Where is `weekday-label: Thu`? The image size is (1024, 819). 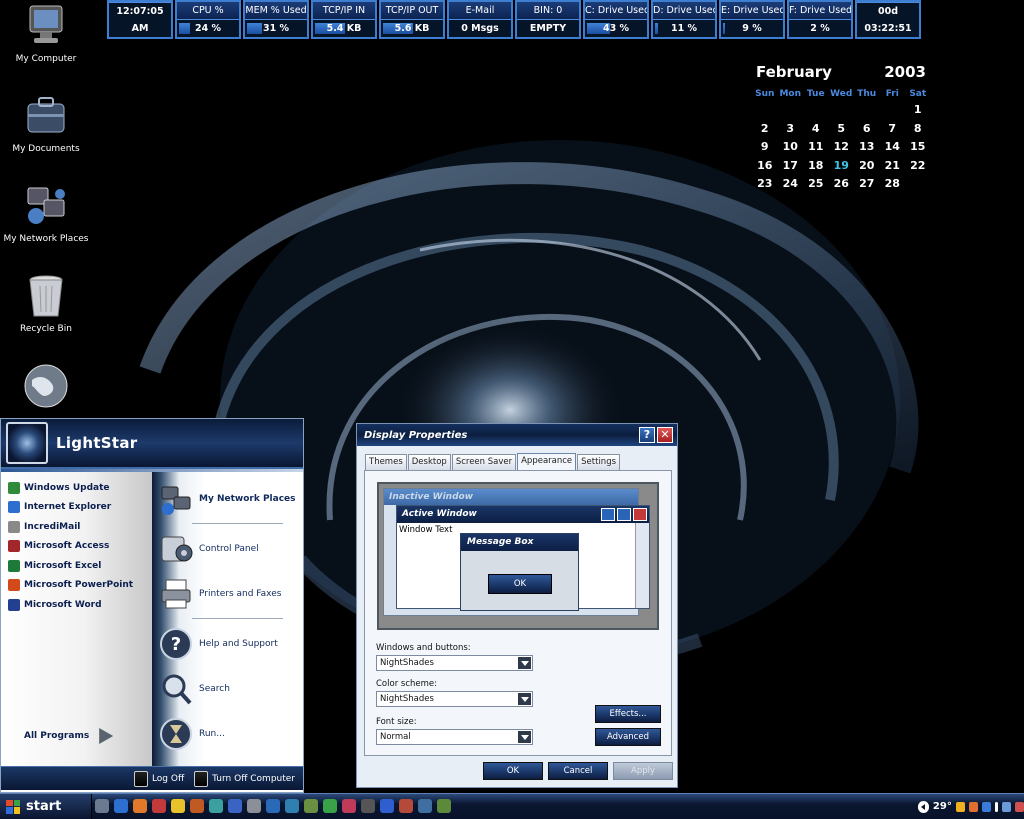 weekday-label: Thu is located at coordinates (867, 94).